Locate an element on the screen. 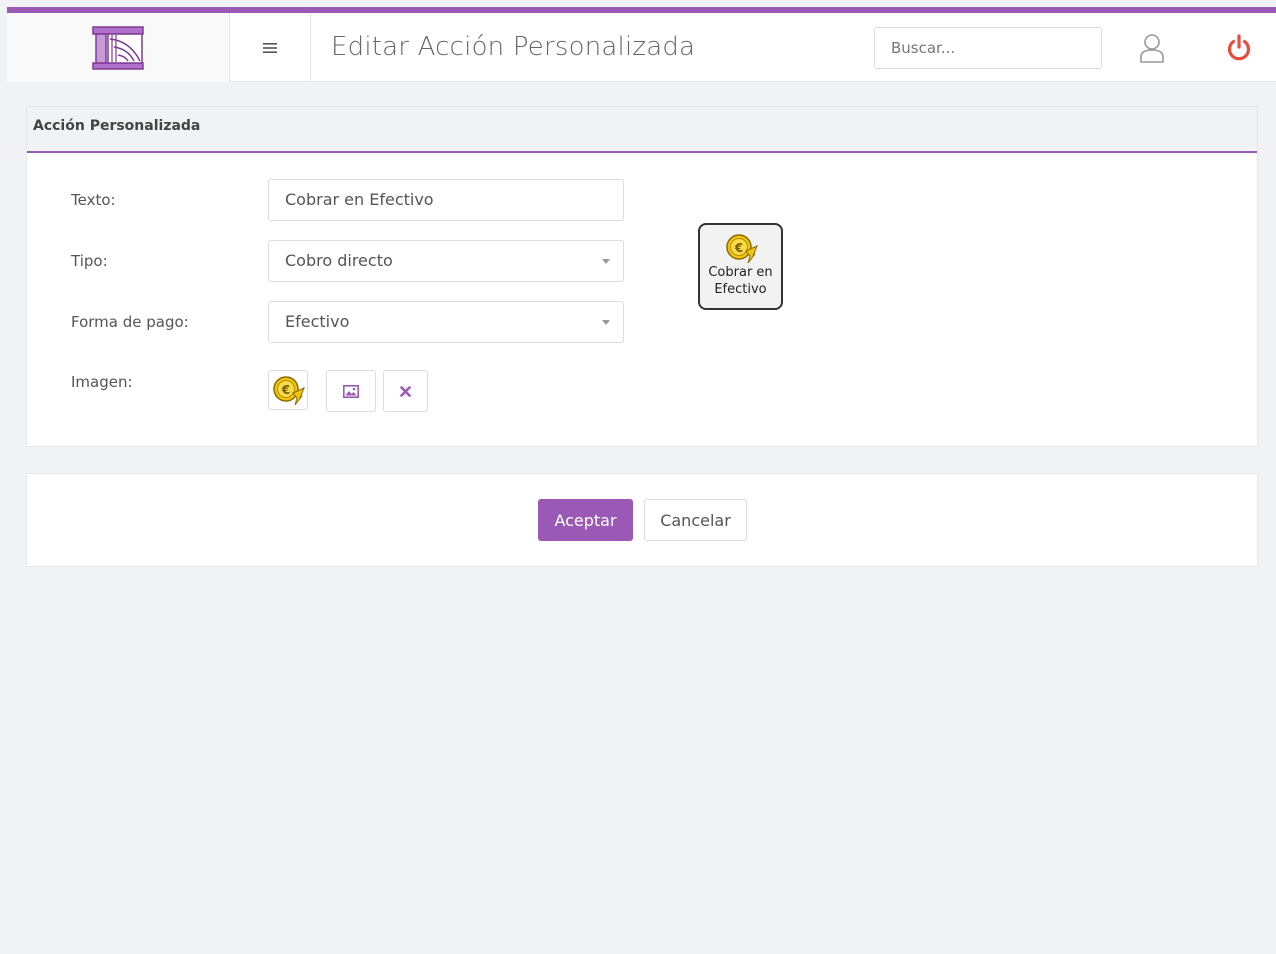  action-preview-tile: € Cobrar en Efectivo is located at coordinates (740, 266).